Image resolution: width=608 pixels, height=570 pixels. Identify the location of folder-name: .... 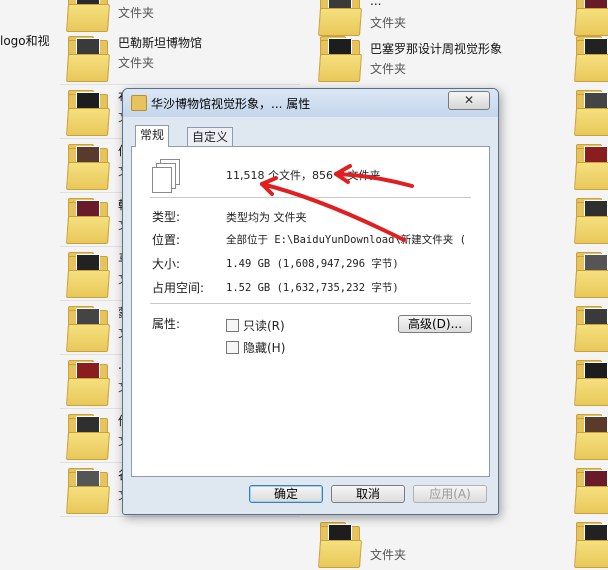
(376, 4).